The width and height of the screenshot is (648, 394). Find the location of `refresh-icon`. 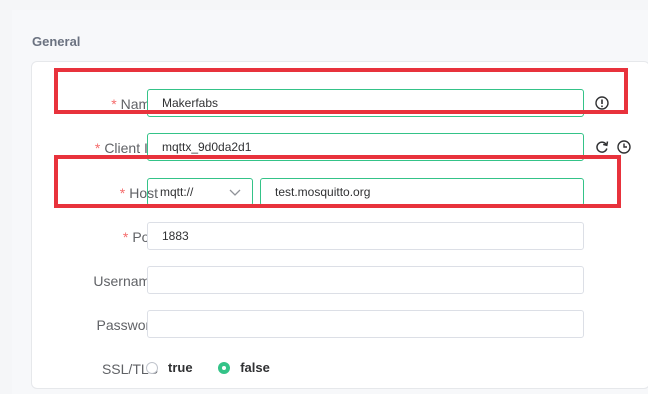

refresh-icon is located at coordinates (602, 147).